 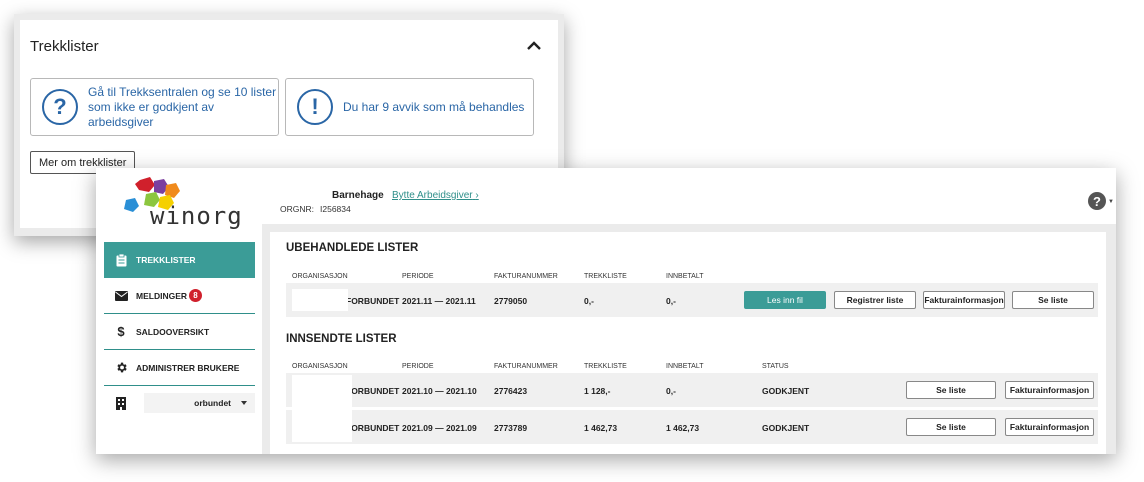 I want to click on sidebar-item-label: MELDINGER, so click(x=161, y=295).